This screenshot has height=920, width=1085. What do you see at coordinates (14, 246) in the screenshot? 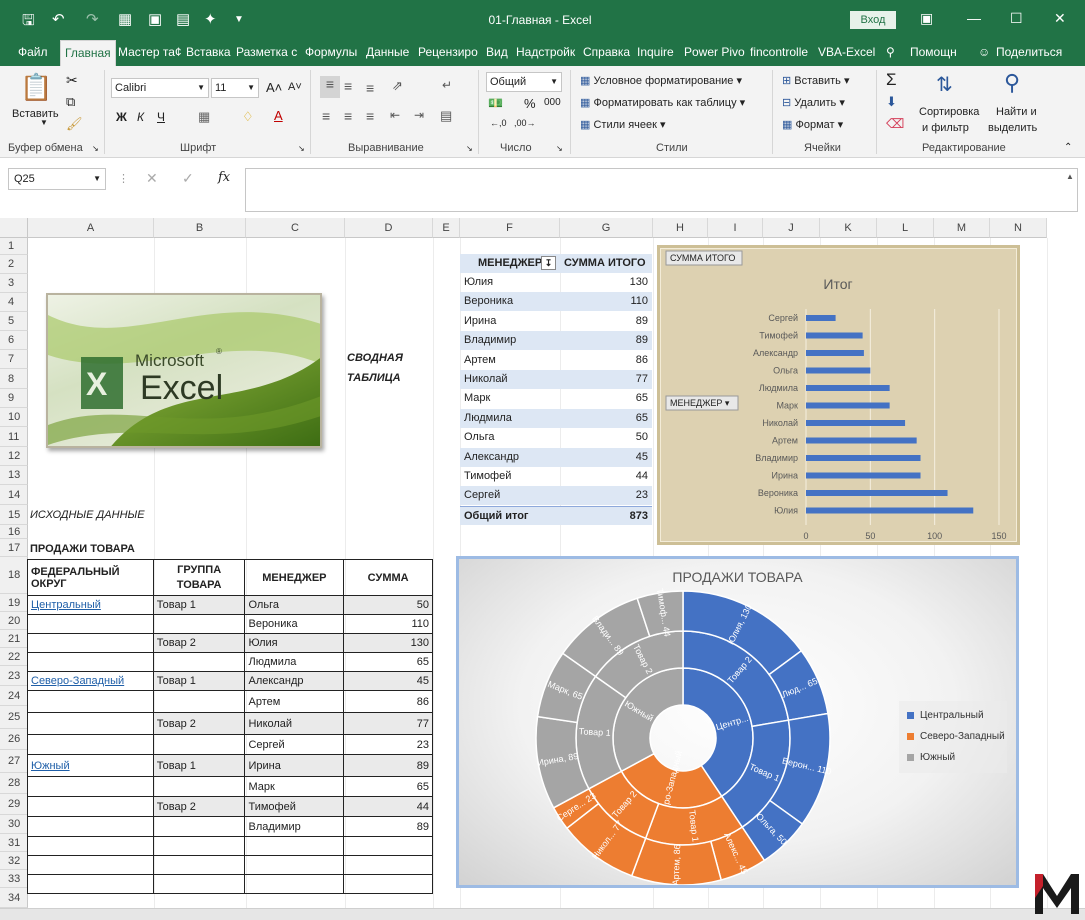
I see `row-header: 1` at bounding box center [14, 246].